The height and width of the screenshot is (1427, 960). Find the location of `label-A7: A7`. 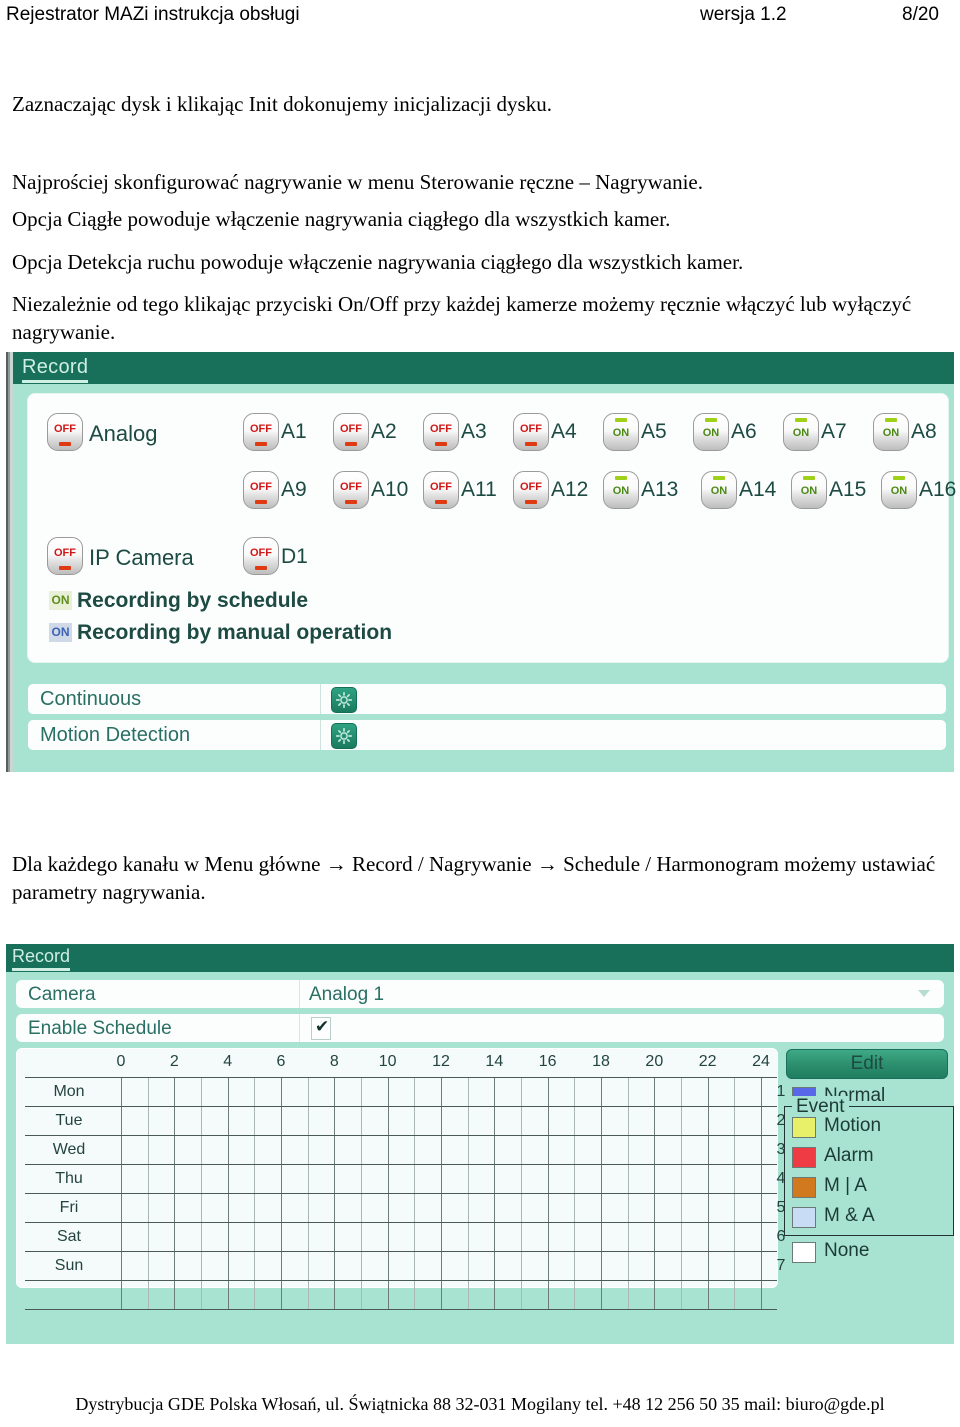

label-A7: A7 is located at coordinates (834, 431).